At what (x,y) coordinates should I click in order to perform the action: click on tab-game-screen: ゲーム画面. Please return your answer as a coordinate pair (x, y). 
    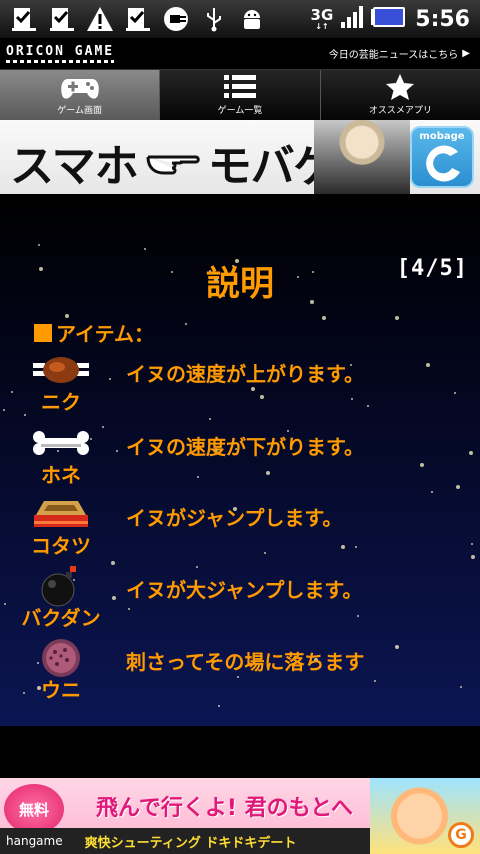
    Looking at the image, I should click on (80, 95).